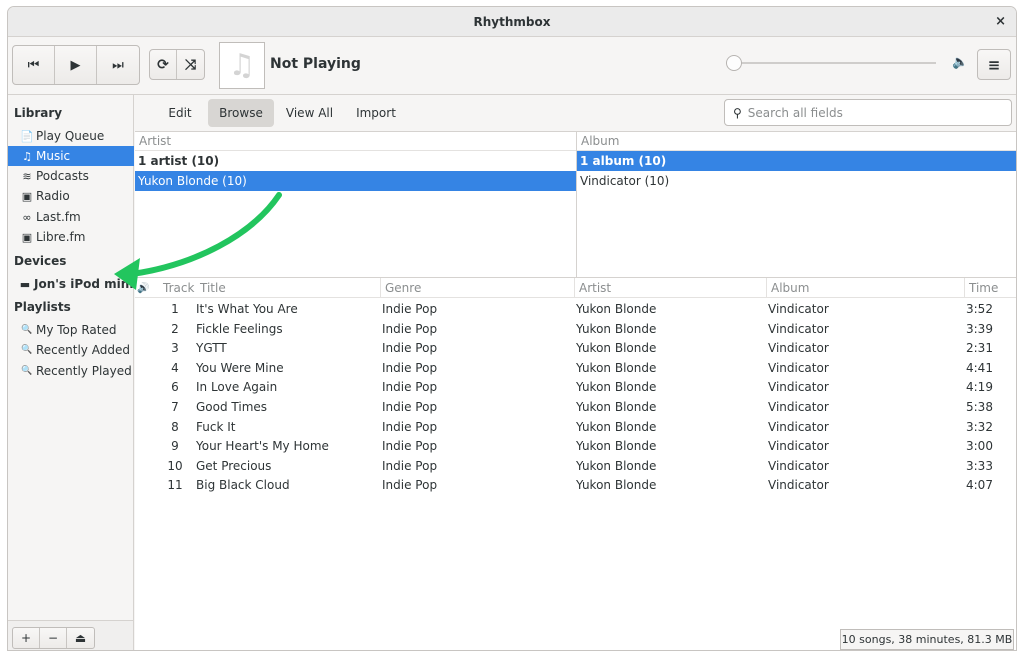  I want to click on artist-pane-header: Artist, so click(355, 141).